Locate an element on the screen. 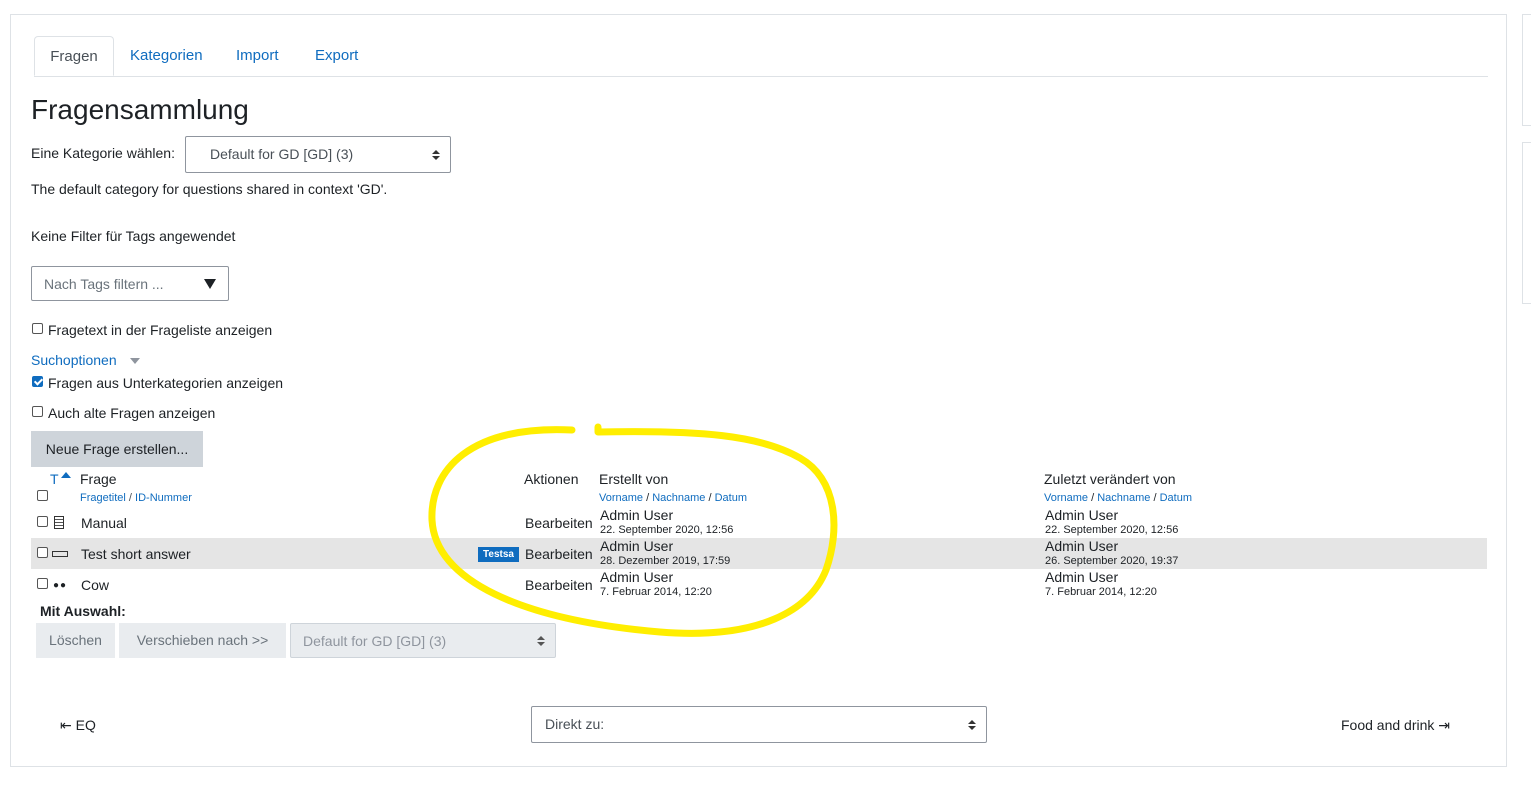 The height and width of the screenshot is (789, 1531). tab-export: Export is located at coordinates (336, 56).